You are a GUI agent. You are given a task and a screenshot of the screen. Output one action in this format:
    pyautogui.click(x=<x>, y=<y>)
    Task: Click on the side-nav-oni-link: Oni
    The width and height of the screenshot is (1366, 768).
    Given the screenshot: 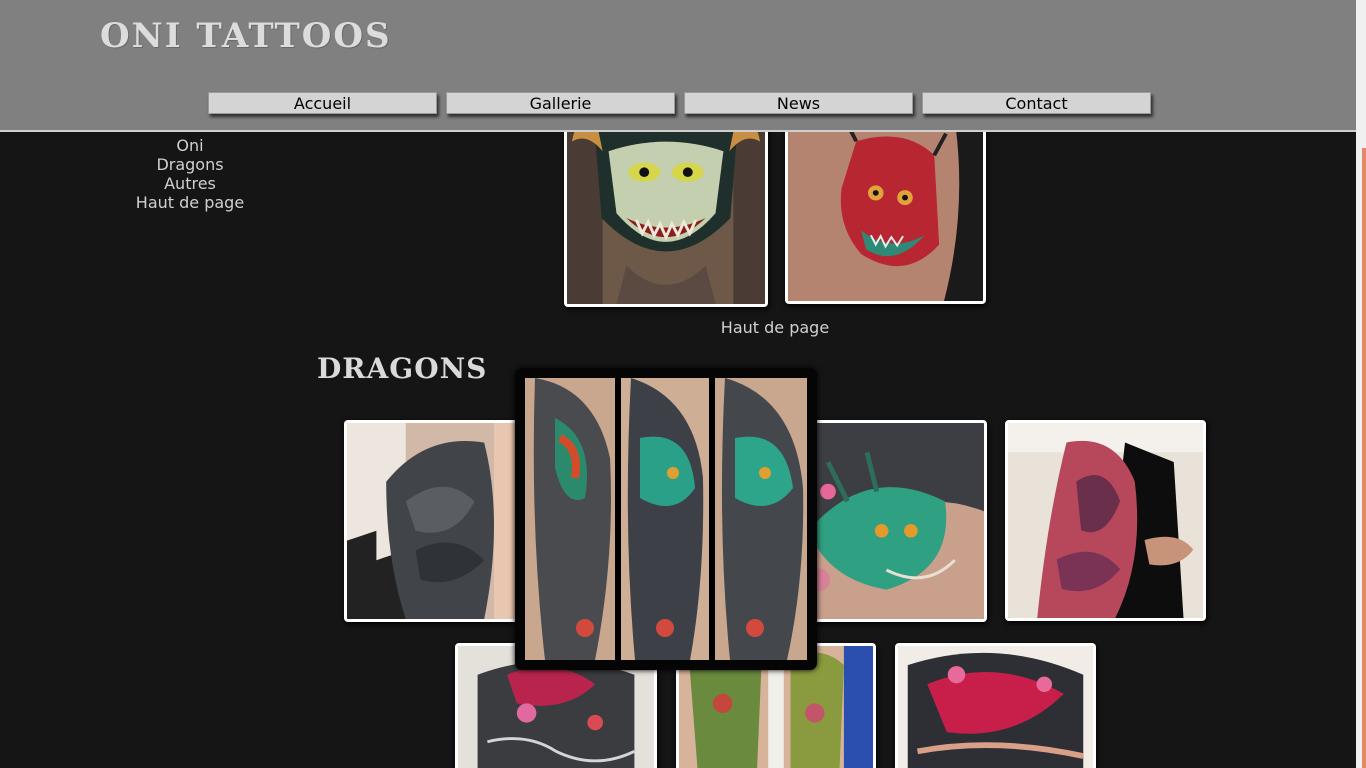 What is the action you would take?
    pyautogui.click(x=190, y=145)
    